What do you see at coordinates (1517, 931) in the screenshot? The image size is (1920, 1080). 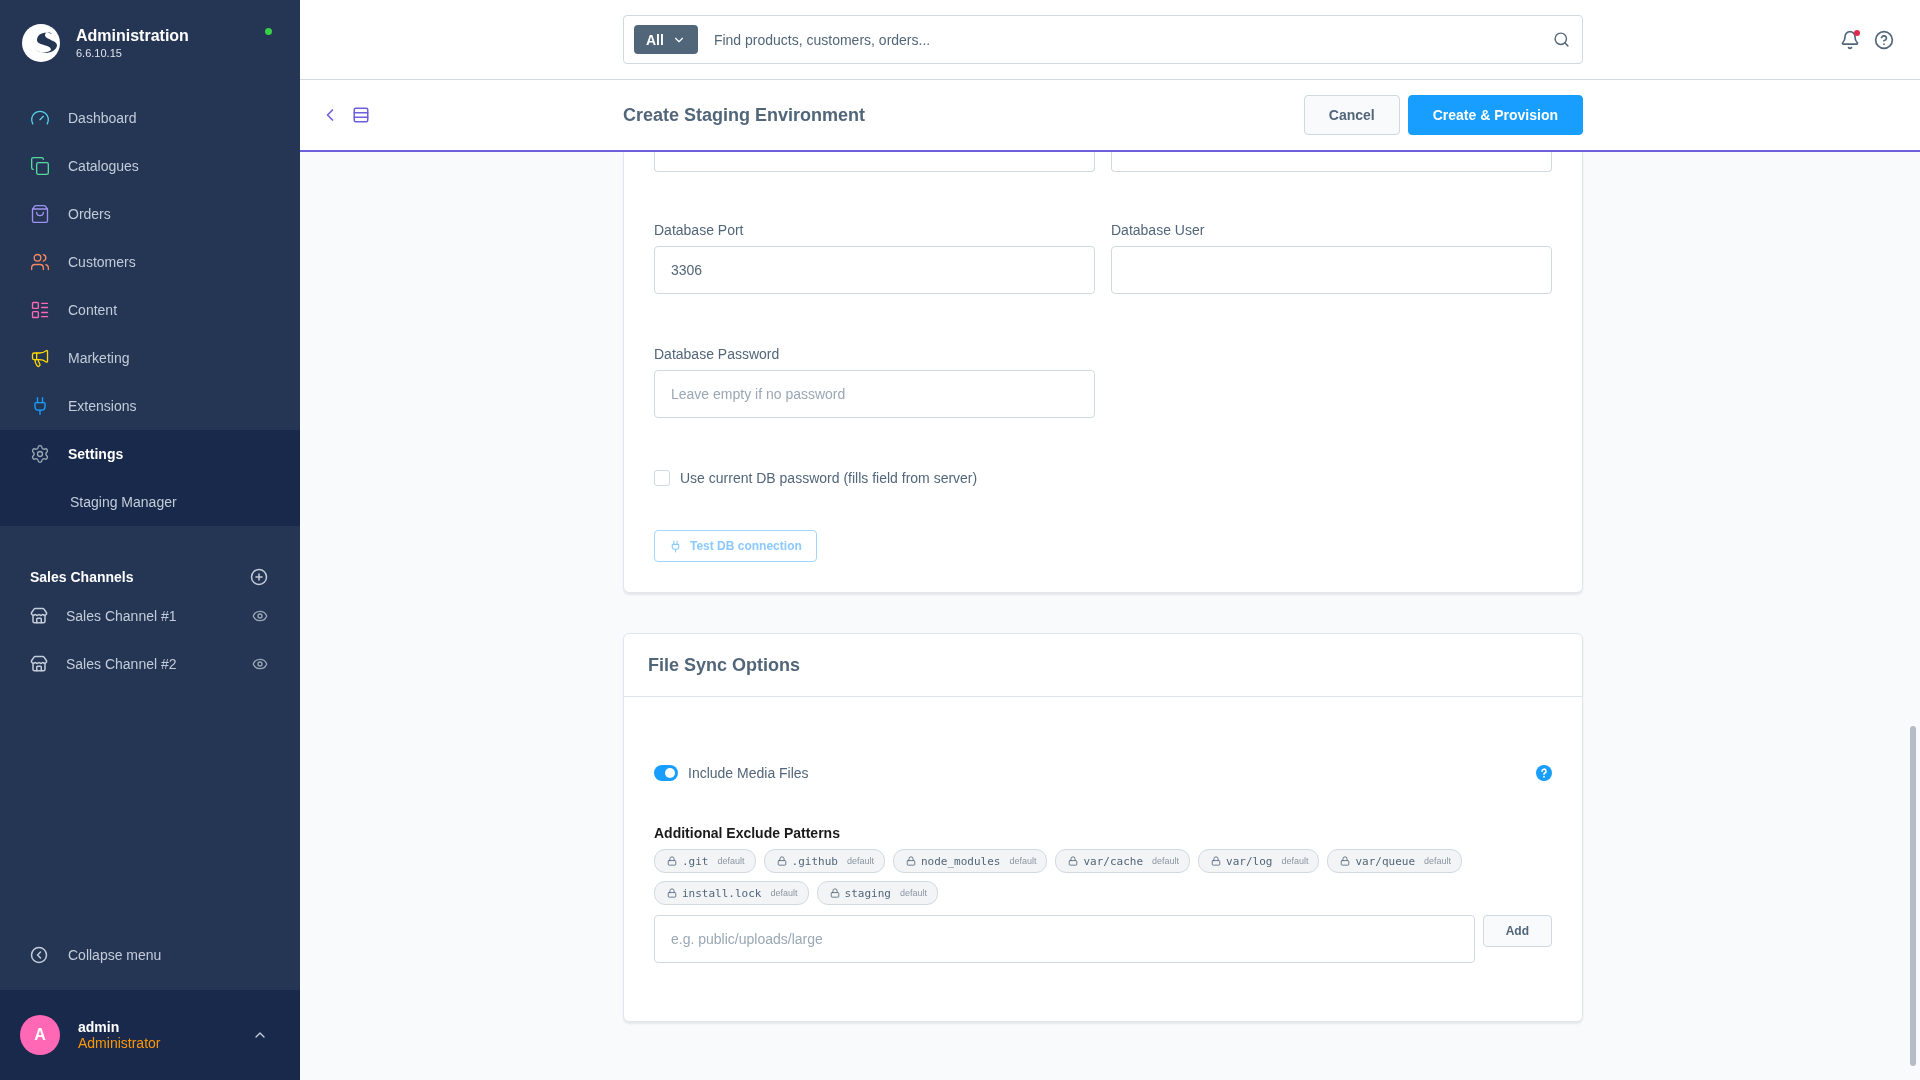 I see `add-button: Add` at bounding box center [1517, 931].